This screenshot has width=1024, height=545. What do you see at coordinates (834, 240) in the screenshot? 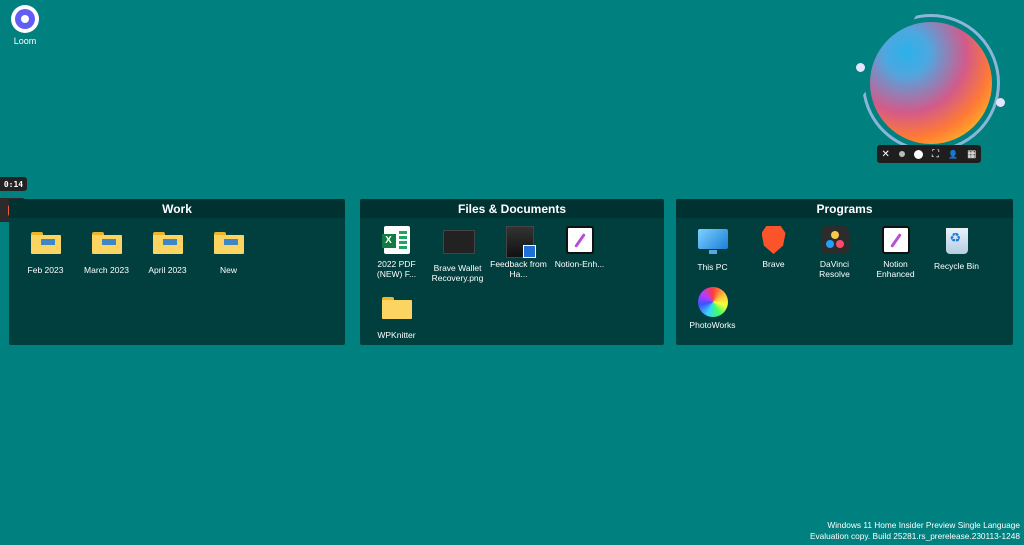
I see `davinci-icon` at bounding box center [834, 240].